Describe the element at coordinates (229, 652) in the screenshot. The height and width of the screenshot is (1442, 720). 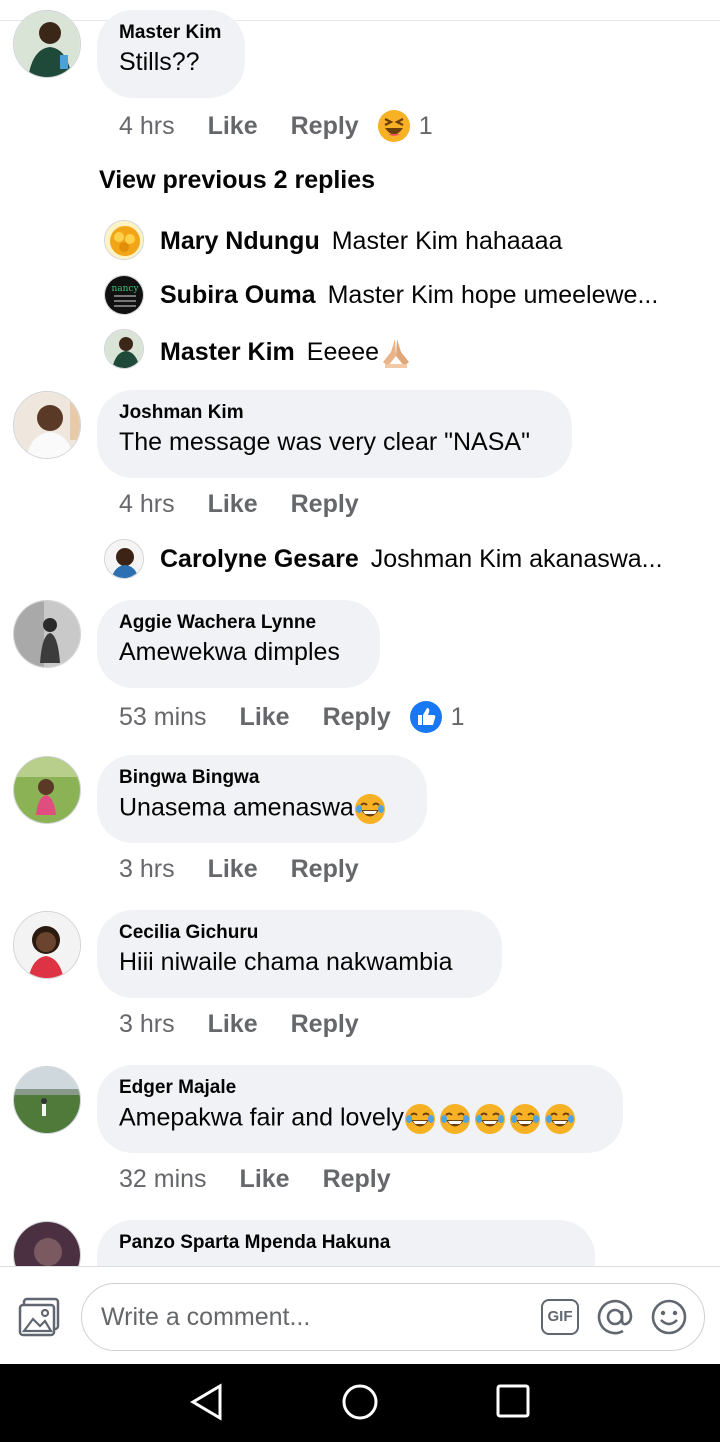
I see `comment-text: Amewekwa dimples` at that location.